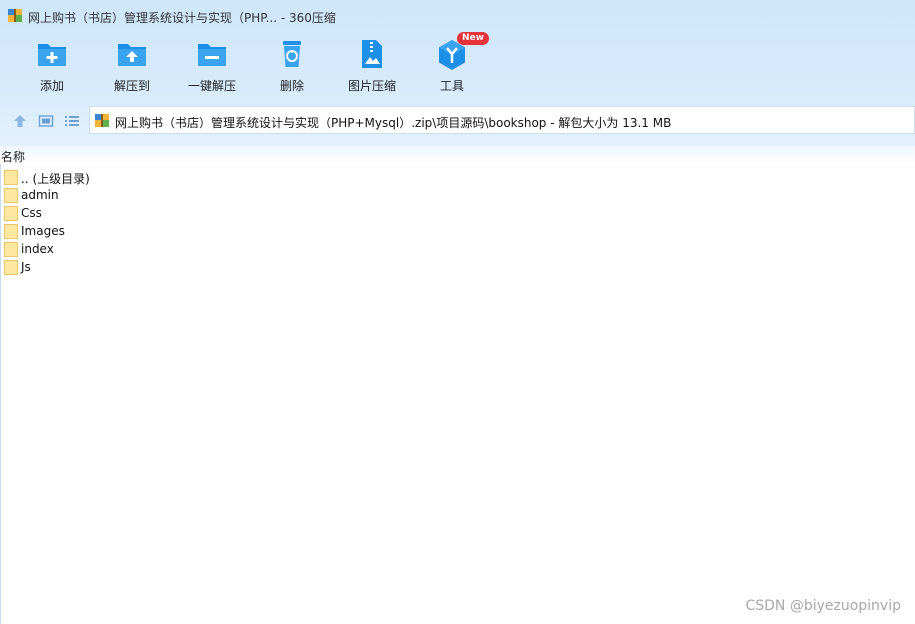 The image size is (915, 624). What do you see at coordinates (52, 55) in the screenshot?
I see `add-folder-icon` at bounding box center [52, 55].